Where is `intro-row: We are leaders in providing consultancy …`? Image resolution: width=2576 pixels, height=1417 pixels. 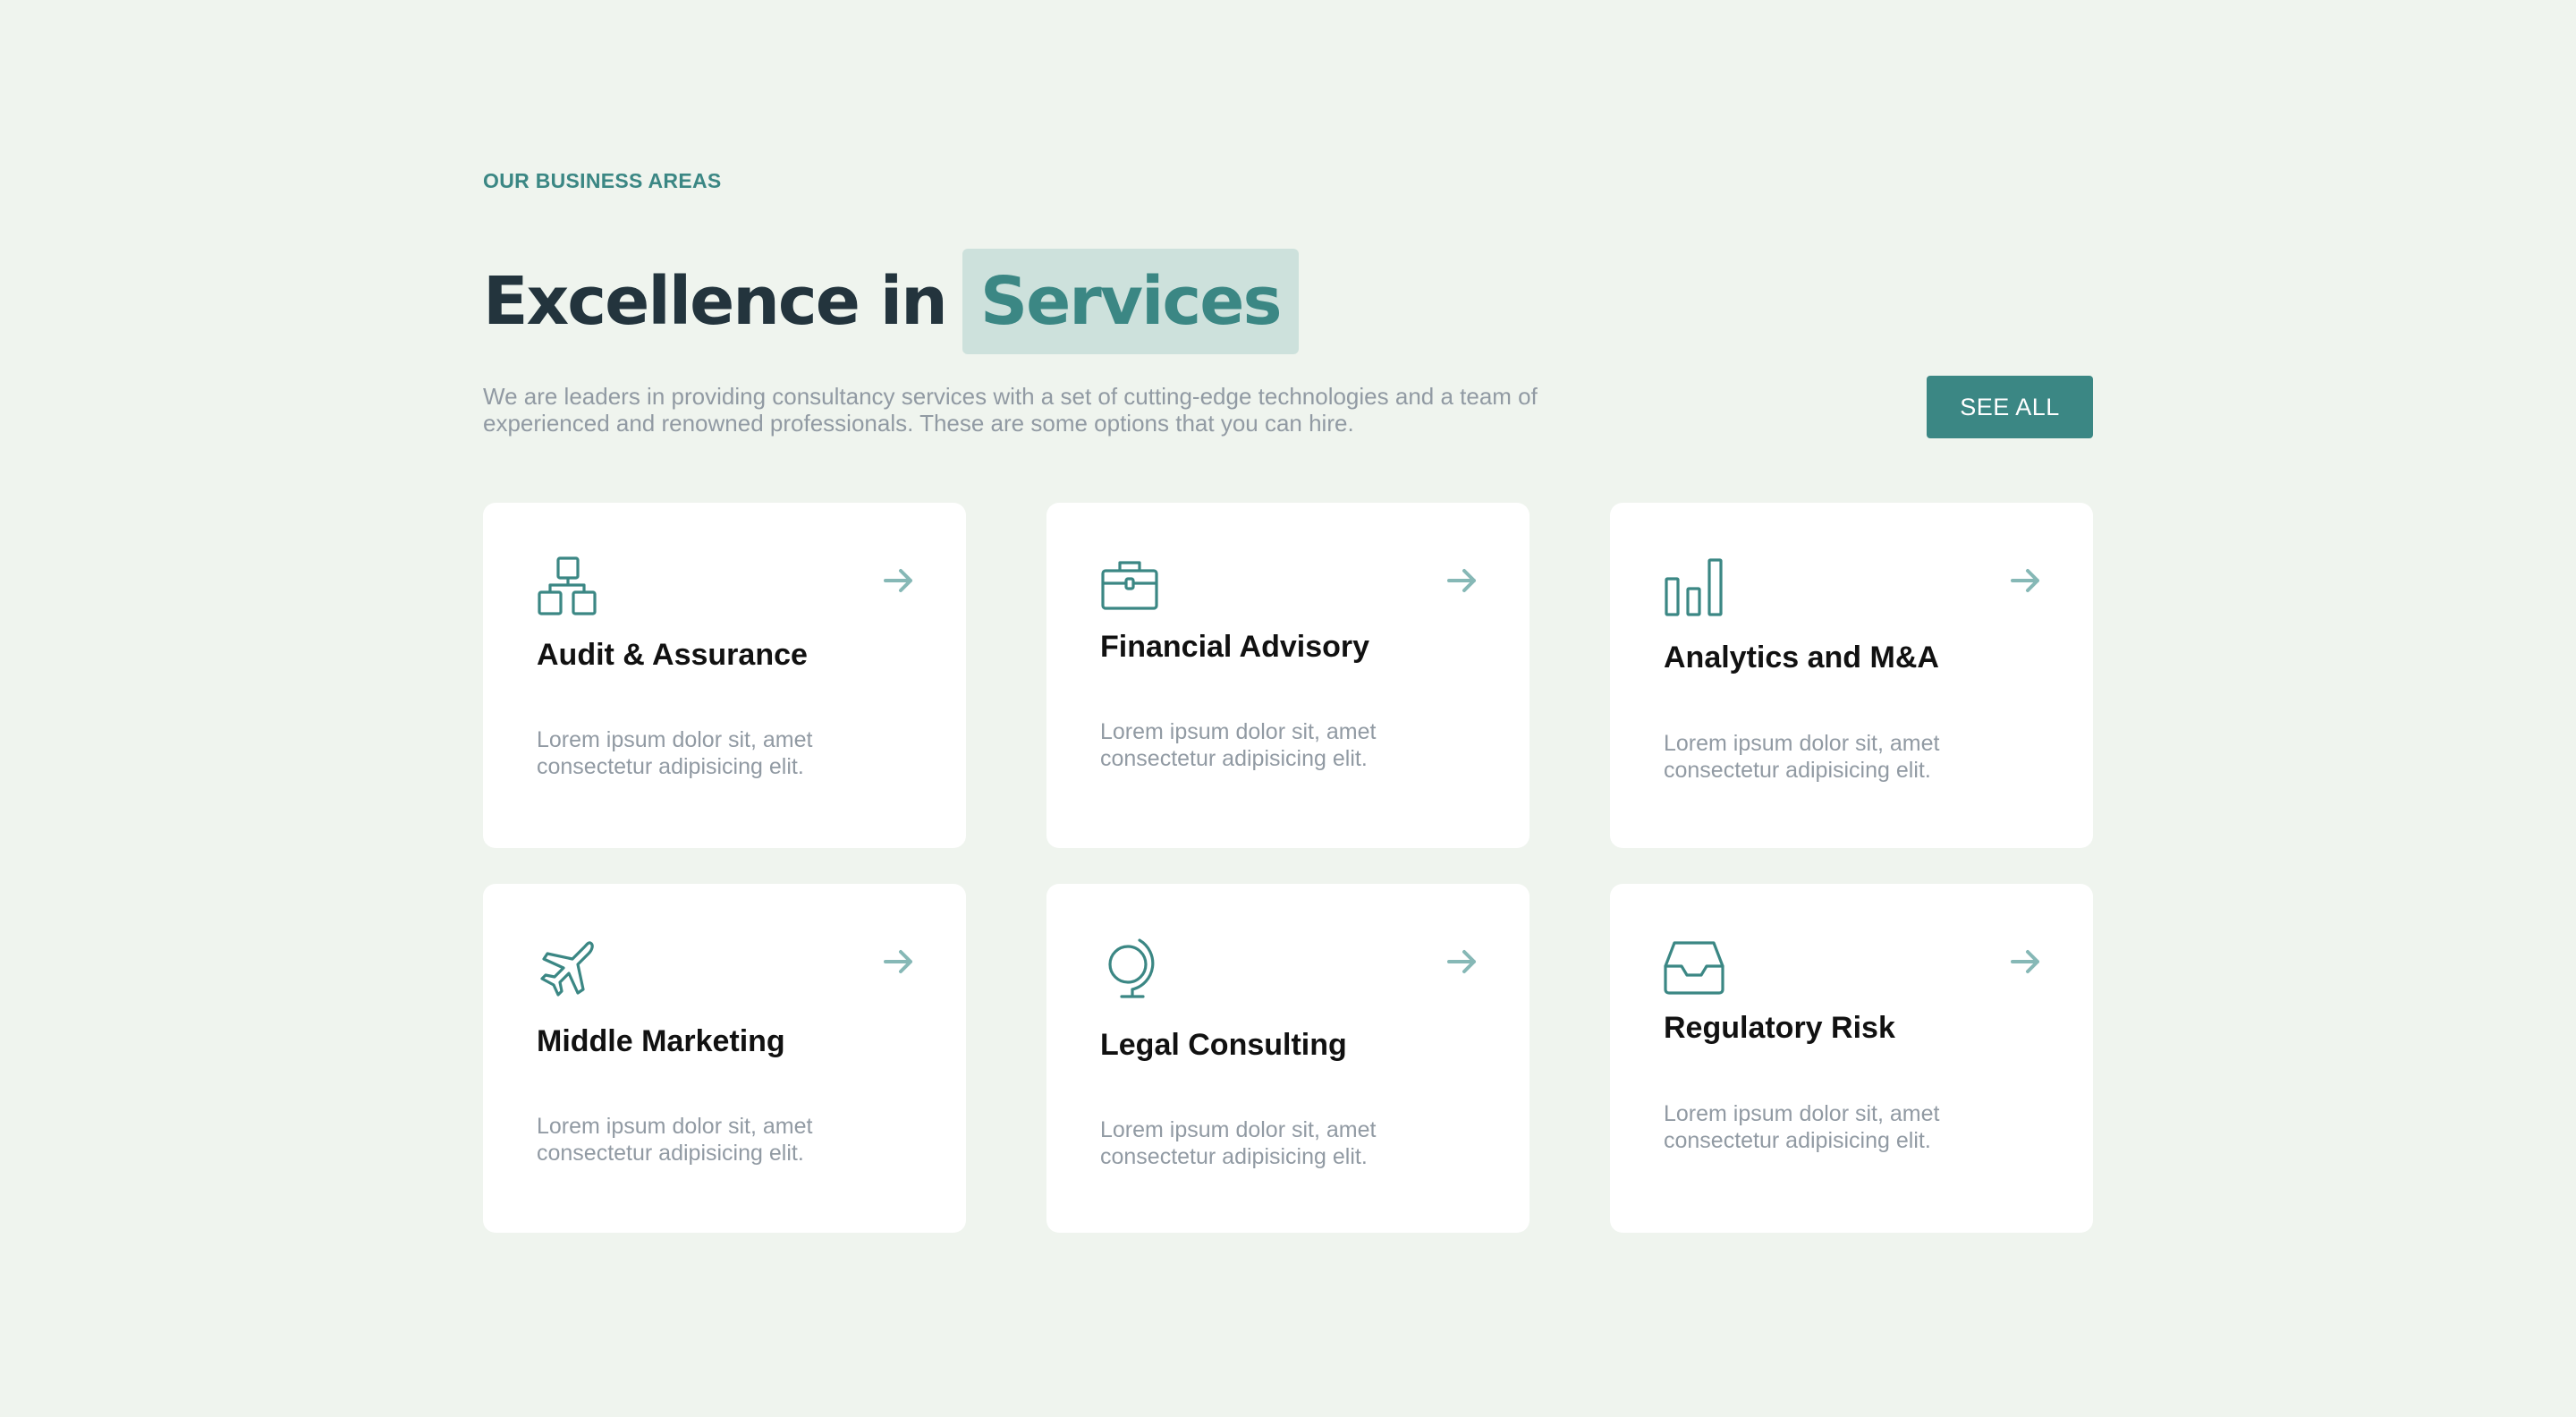 intro-row: We are leaders in providing consultancy … is located at coordinates (1288, 415).